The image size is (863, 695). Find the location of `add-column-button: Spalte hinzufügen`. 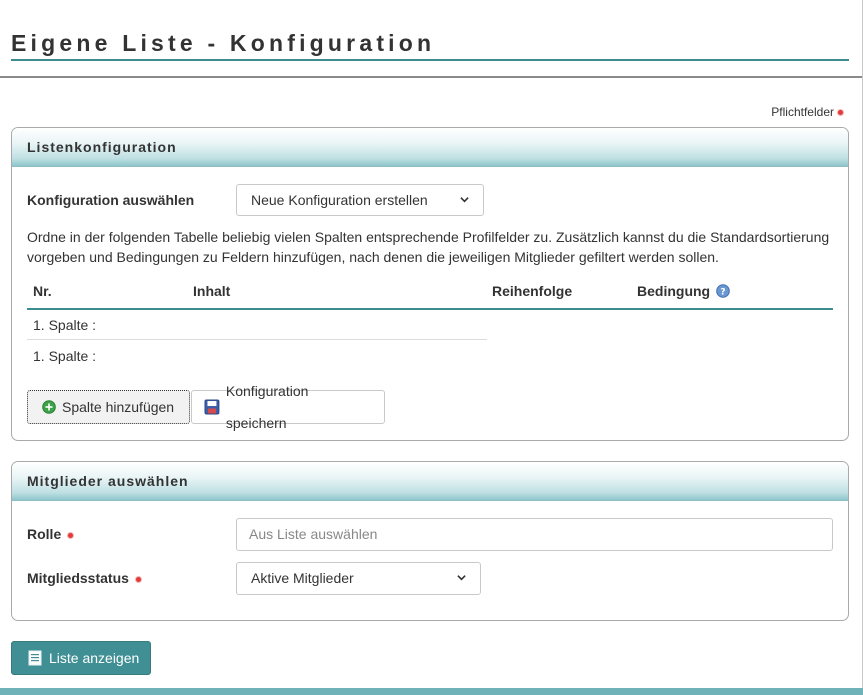

add-column-button: Spalte hinzufügen is located at coordinates (108, 407).